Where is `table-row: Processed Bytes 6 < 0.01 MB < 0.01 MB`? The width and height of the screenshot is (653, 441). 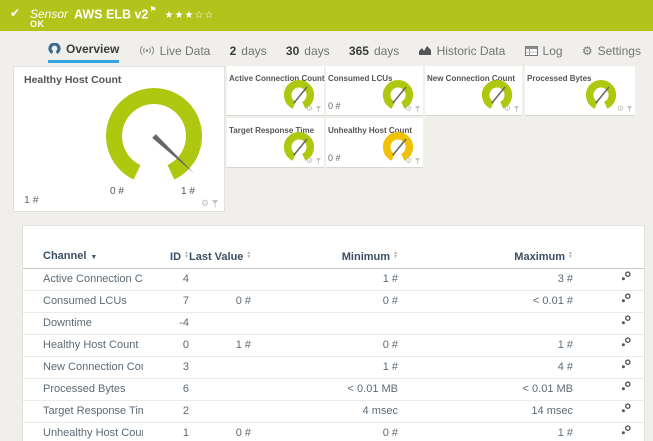
table-row: Processed Bytes 6 < 0.01 MB < 0.01 MB is located at coordinates (333, 389).